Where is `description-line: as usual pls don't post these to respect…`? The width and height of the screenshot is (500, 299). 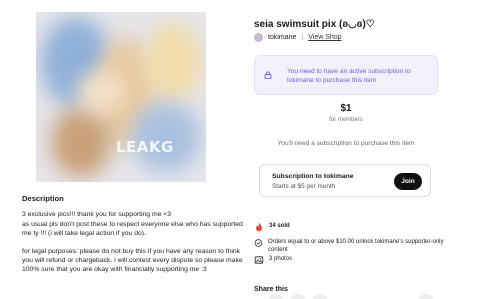
description-line: as usual pls don't post these to respect… is located at coordinates (132, 229).